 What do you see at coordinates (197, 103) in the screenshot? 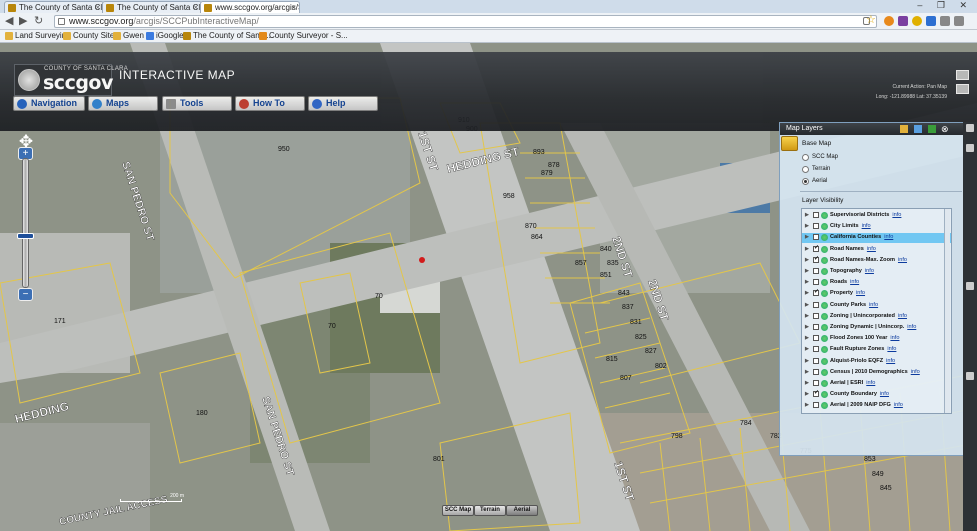
I see `menu-tools: Tools` at bounding box center [197, 103].